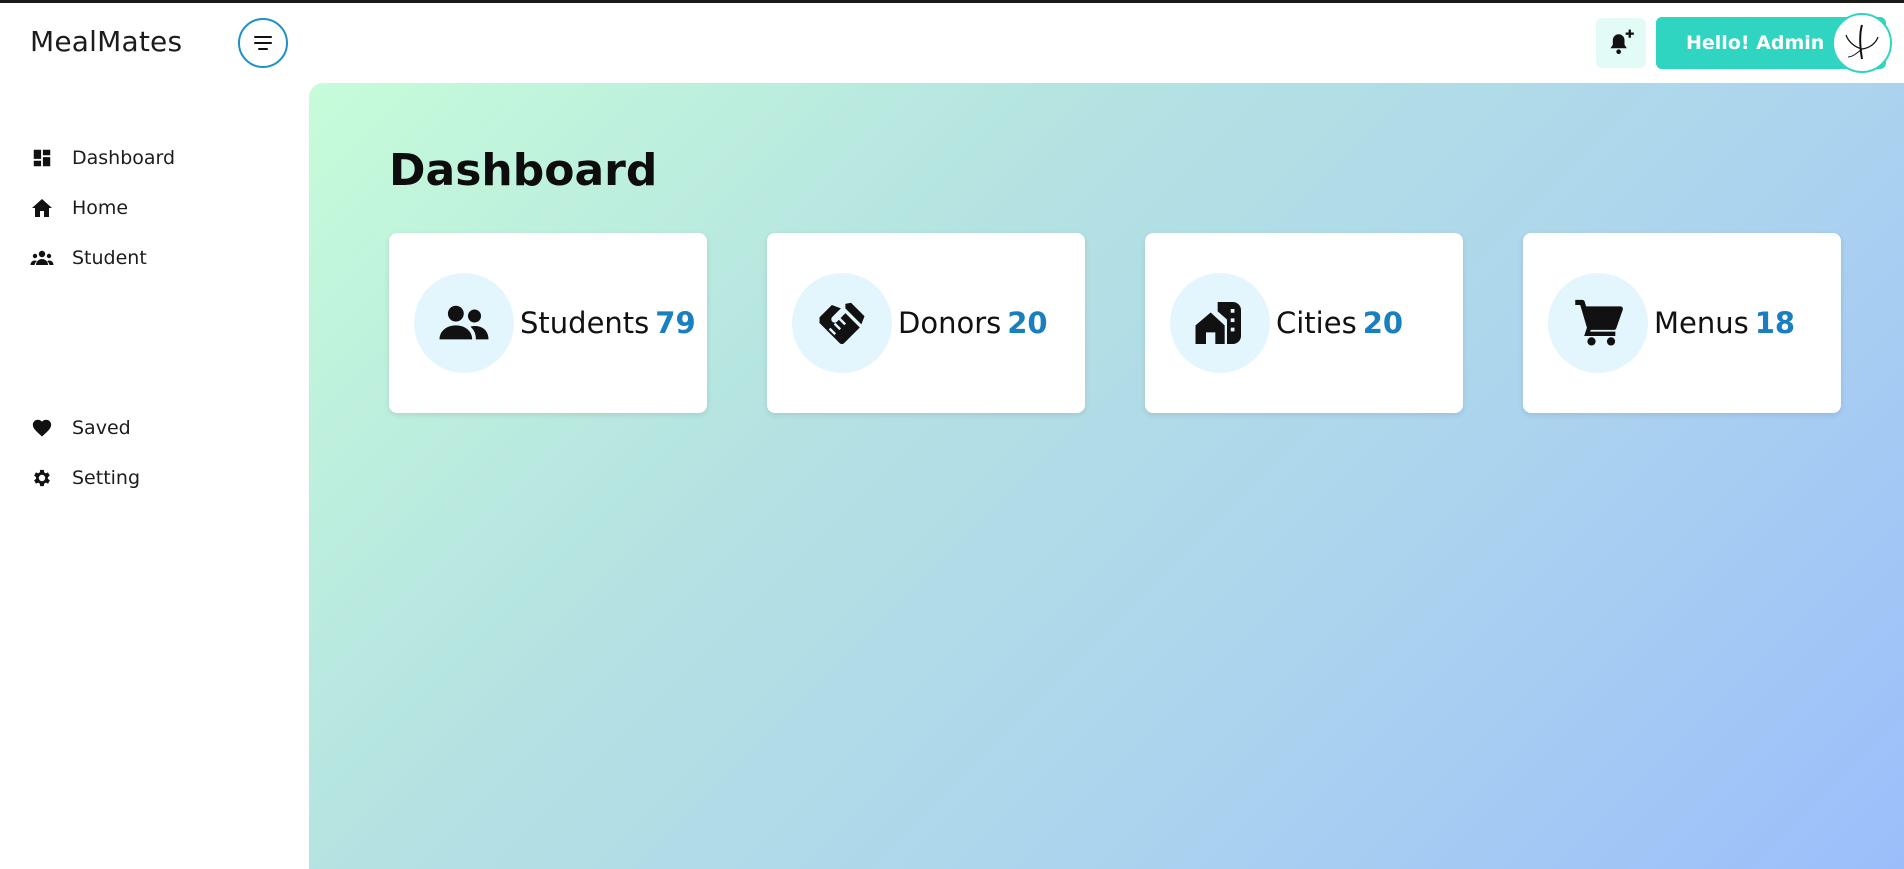  Describe the element at coordinates (1775, 323) in the screenshot. I see `stat-count: 18` at that location.